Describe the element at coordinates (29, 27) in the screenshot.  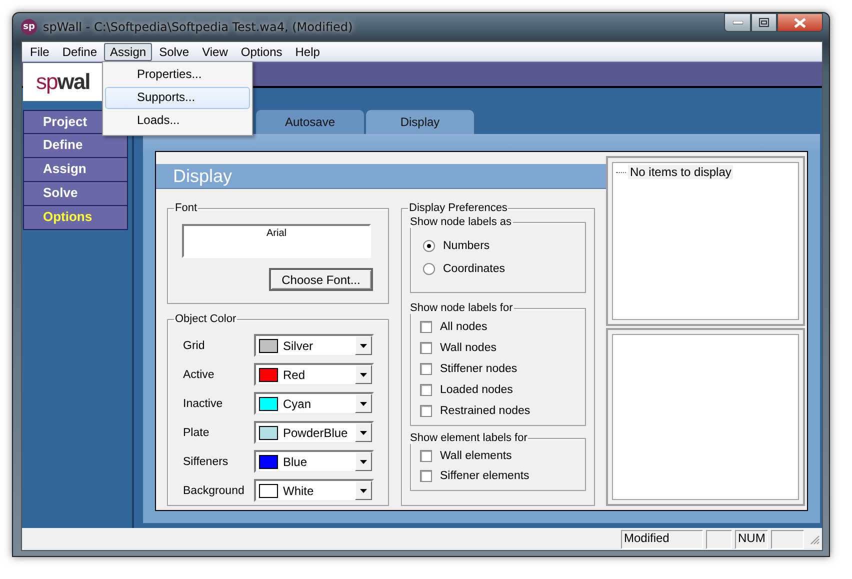
I see `app-icon: sp` at that location.